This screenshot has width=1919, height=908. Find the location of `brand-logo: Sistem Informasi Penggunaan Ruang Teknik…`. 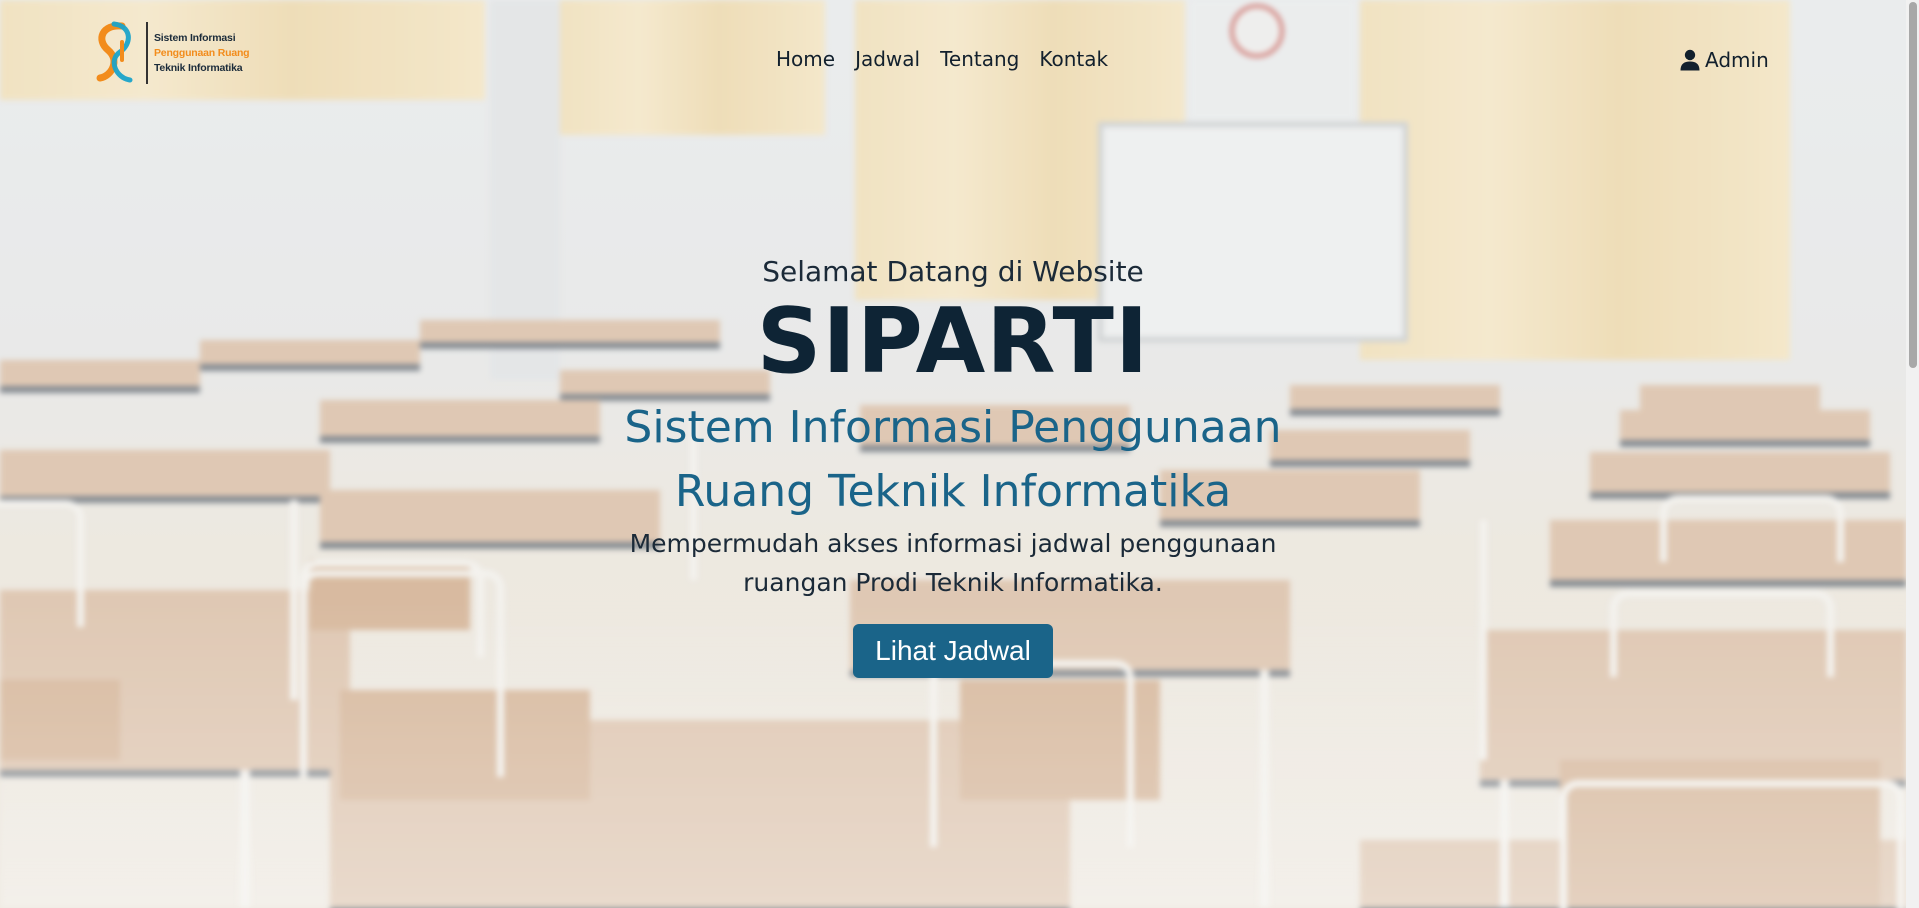

brand-logo: Sistem Informasi Penggunaan Ruang Teknik… is located at coordinates (171, 53).